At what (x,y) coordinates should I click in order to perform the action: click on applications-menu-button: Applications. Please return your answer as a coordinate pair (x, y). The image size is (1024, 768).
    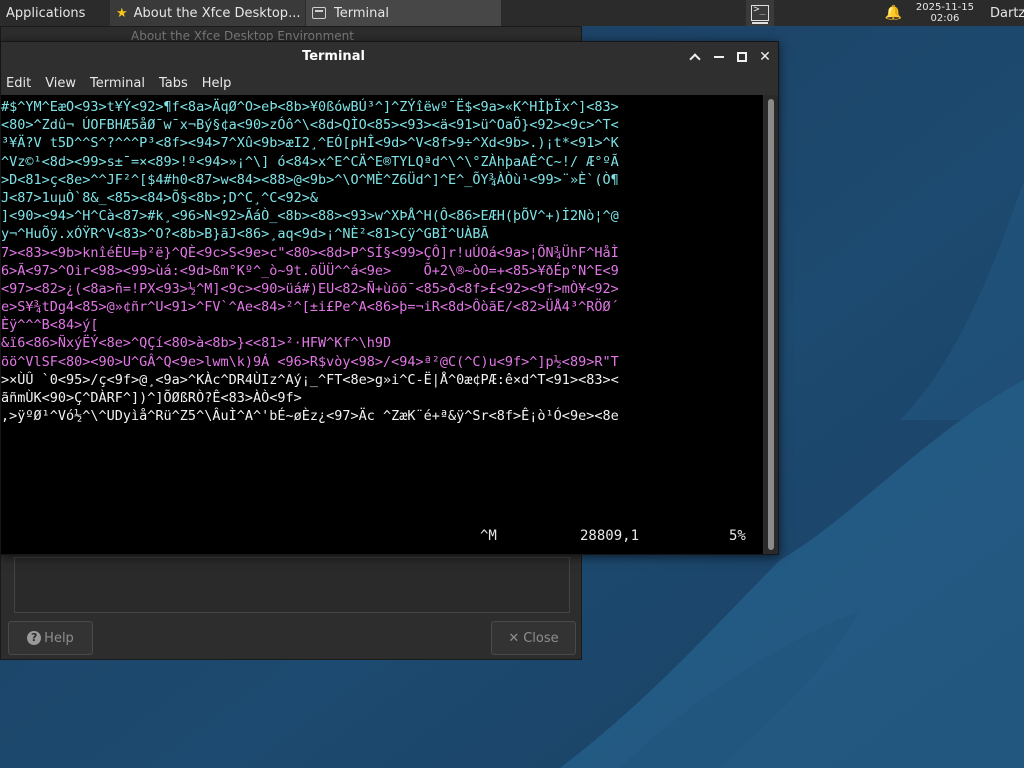
    Looking at the image, I should click on (55, 13).